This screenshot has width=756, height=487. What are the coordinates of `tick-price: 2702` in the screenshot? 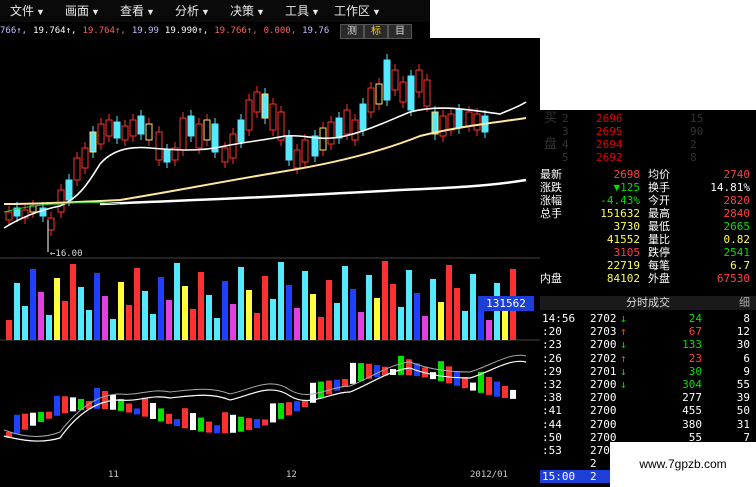 It's located at (603, 358).